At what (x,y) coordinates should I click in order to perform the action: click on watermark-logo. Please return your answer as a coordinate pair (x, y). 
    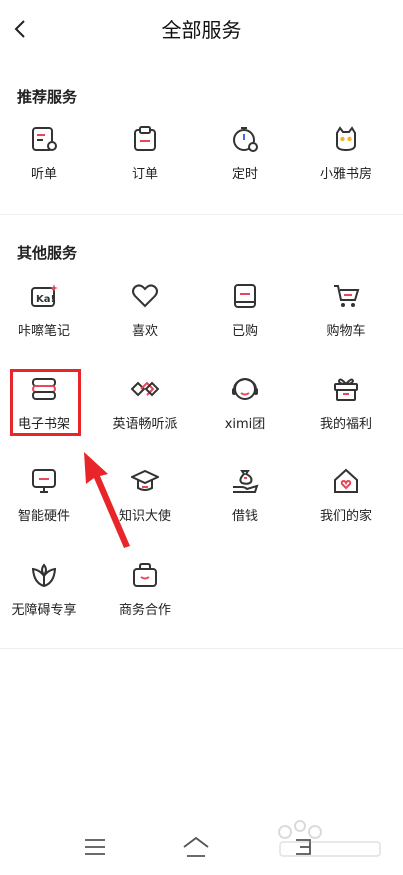
    Looking at the image, I should click on (329, 838).